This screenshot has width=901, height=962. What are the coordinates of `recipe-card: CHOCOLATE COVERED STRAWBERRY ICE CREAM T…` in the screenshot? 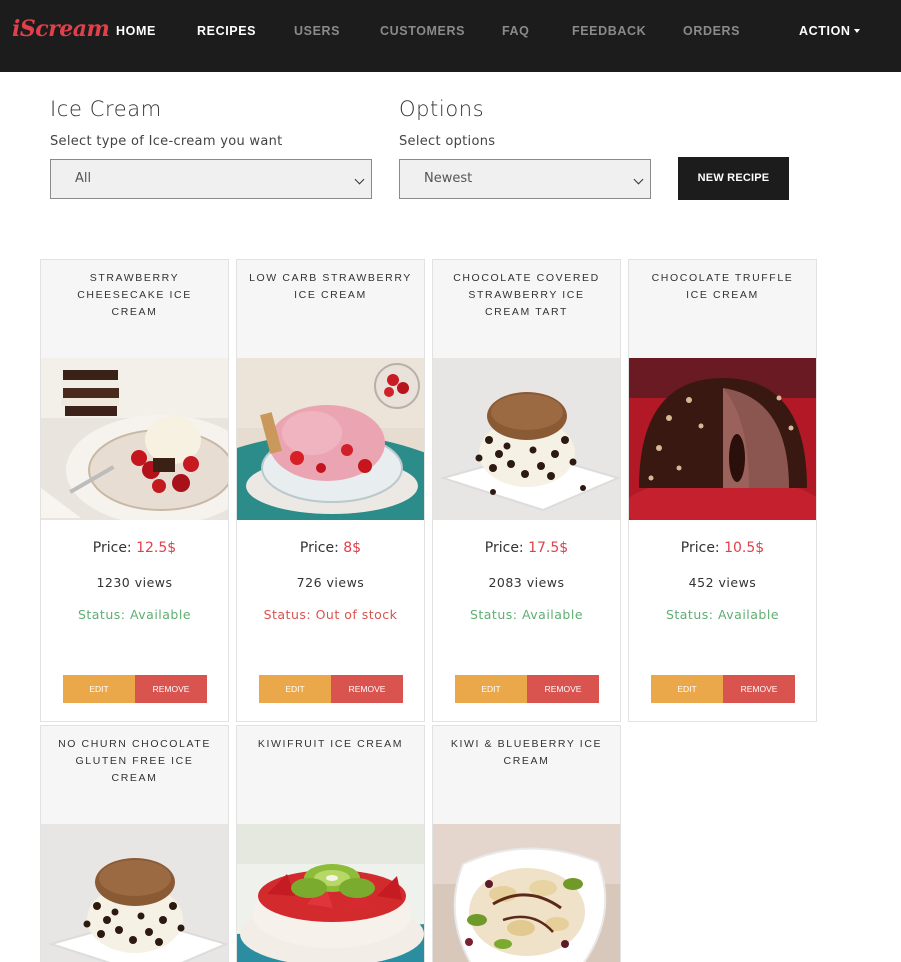 It's located at (526, 490).